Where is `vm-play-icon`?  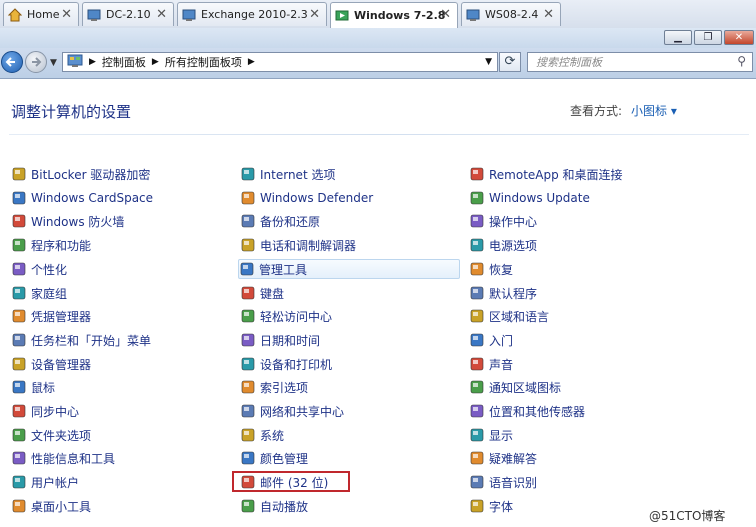
vm-play-icon is located at coordinates (342, 16).